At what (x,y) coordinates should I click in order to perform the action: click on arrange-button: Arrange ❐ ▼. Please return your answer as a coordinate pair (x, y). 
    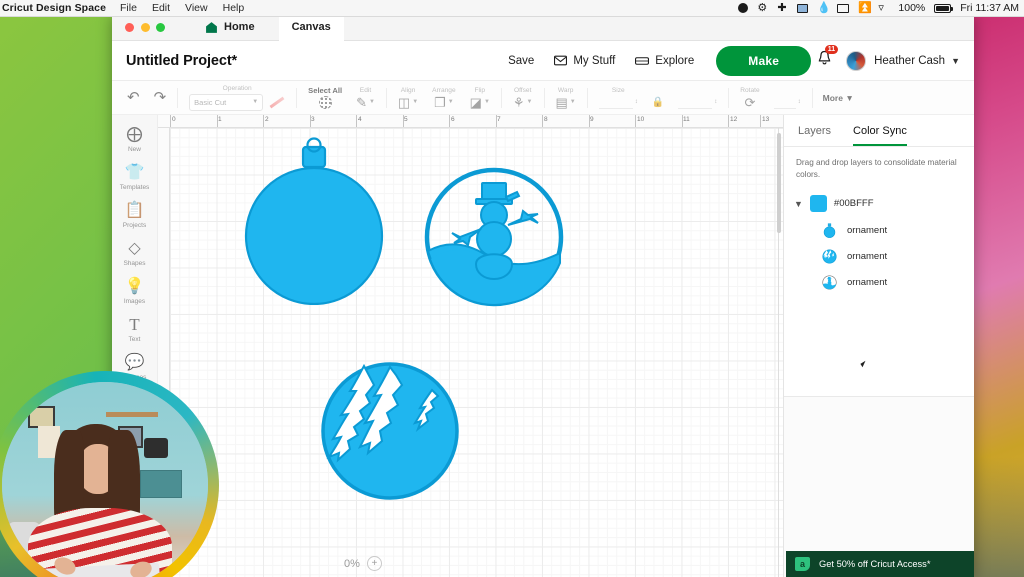
    Looking at the image, I should click on (443, 98).